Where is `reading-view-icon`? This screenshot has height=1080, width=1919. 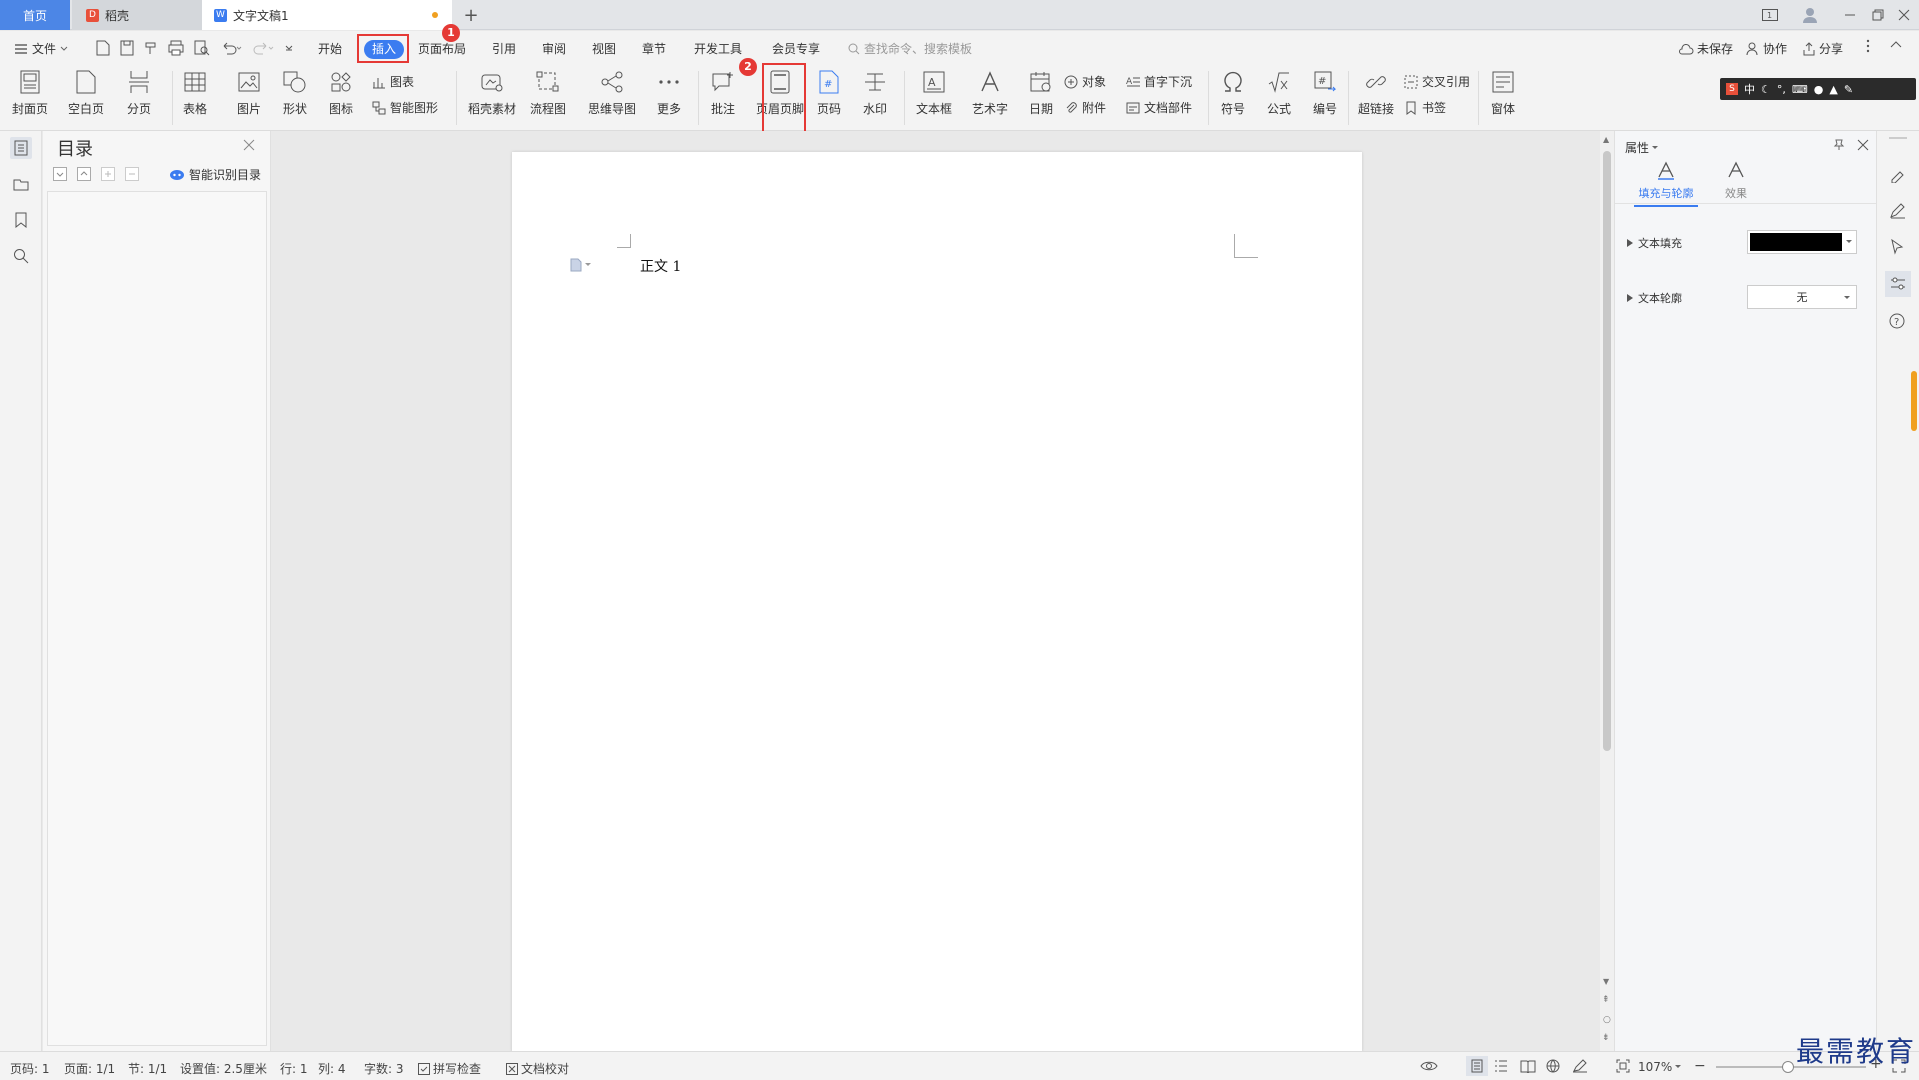 reading-view-icon is located at coordinates (1528, 1066).